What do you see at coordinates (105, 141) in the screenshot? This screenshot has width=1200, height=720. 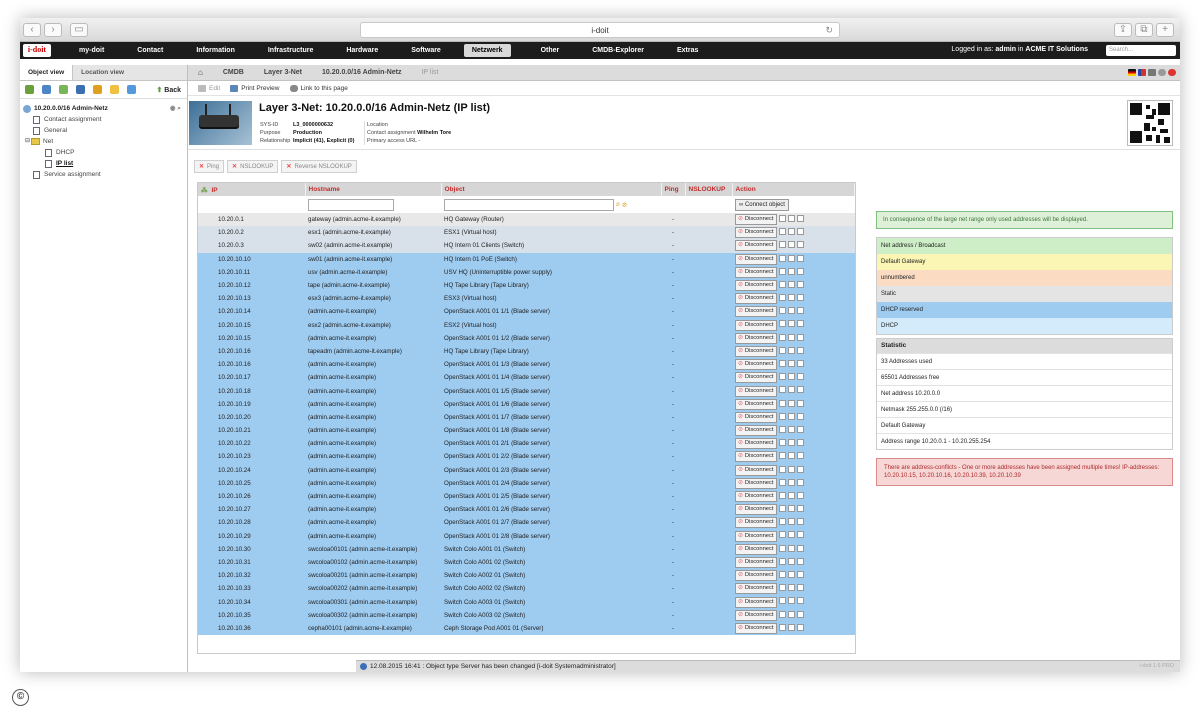 I see `tree-item-net: ⊟ Net` at bounding box center [105, 141].